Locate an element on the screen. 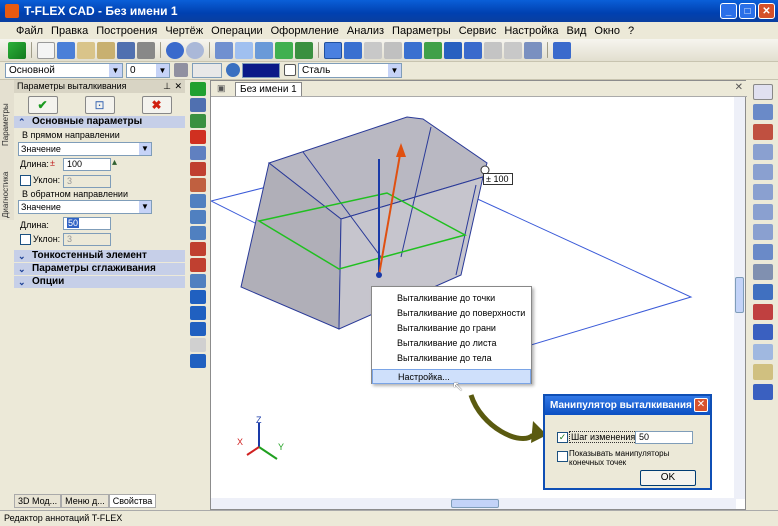  rotate-icon is located at coordinates (353, 50).